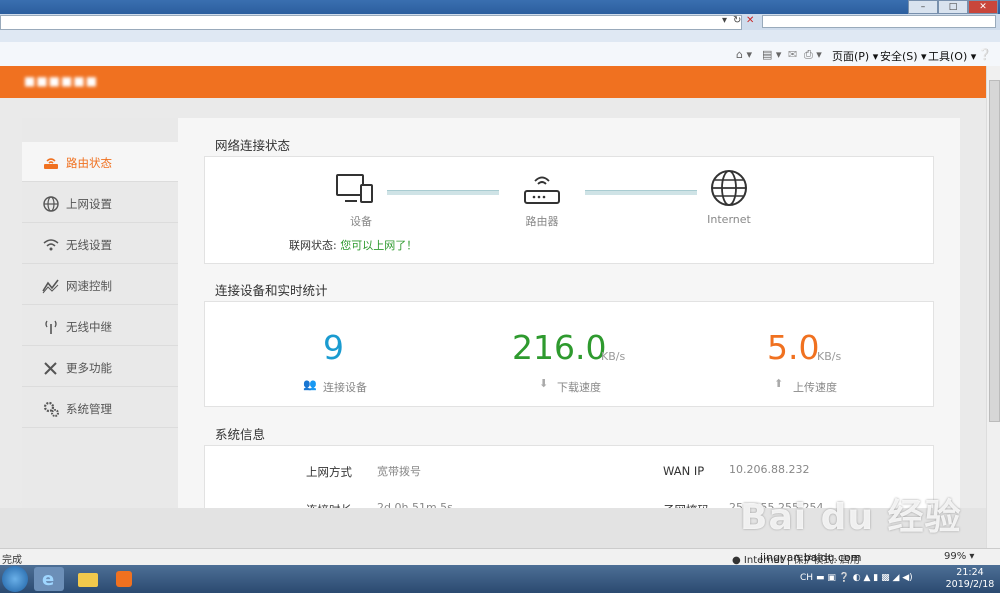 The width and height of the screenshot is (1000, 593). What do you see at coordinates (864, 578) in the screenshot?
I see `tray-icons: ▬ ▣ ❔ ◐ ▲ ▮ ▩ ◢ ◀)` at bounding box center [864, 578].